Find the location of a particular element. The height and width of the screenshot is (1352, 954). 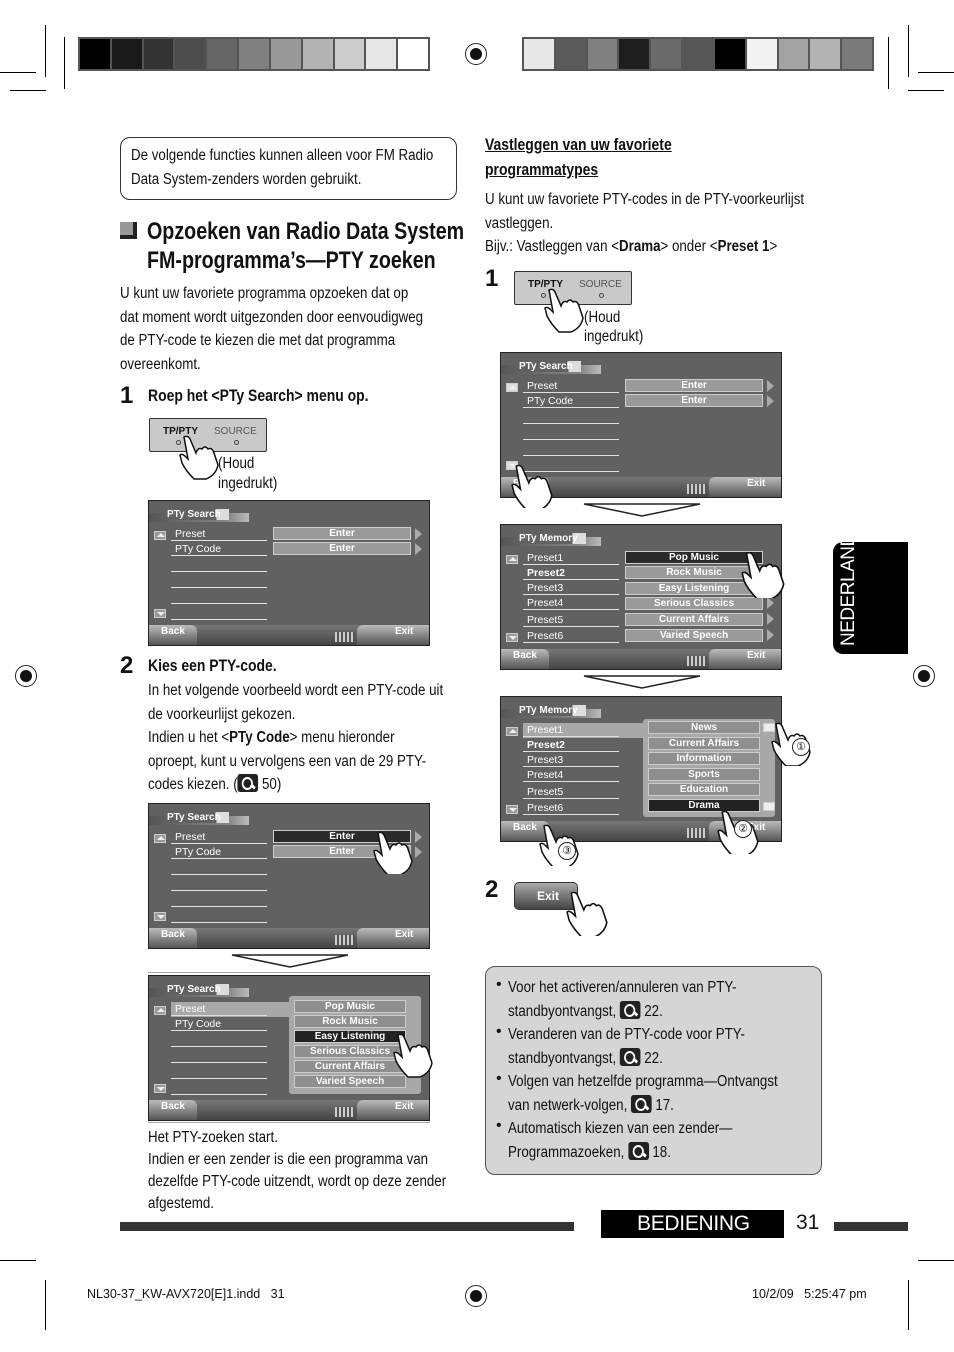

footer-section-label-box: BEDIENING is located at coordinates (692, 1224).